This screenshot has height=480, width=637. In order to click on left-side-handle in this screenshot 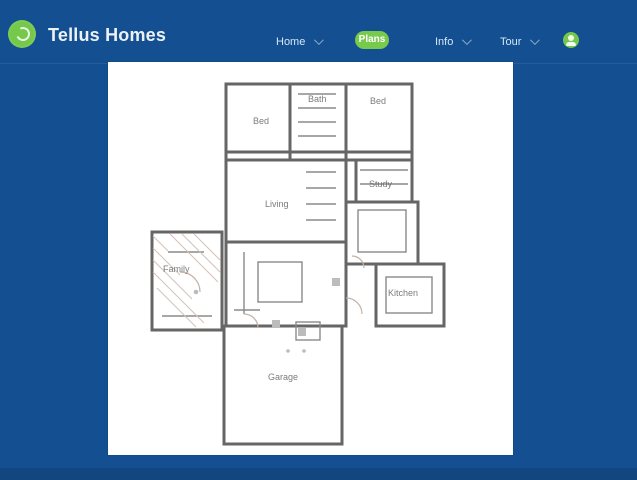, I will do `click(102, 252)`.